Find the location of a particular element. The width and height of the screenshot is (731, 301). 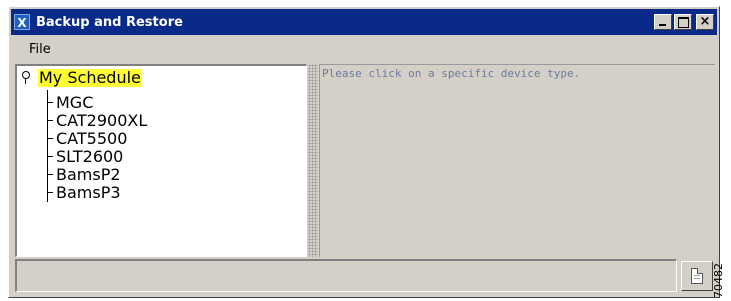

tree-node-slt2600: SLT2600 is located at coordinates (85, 156).